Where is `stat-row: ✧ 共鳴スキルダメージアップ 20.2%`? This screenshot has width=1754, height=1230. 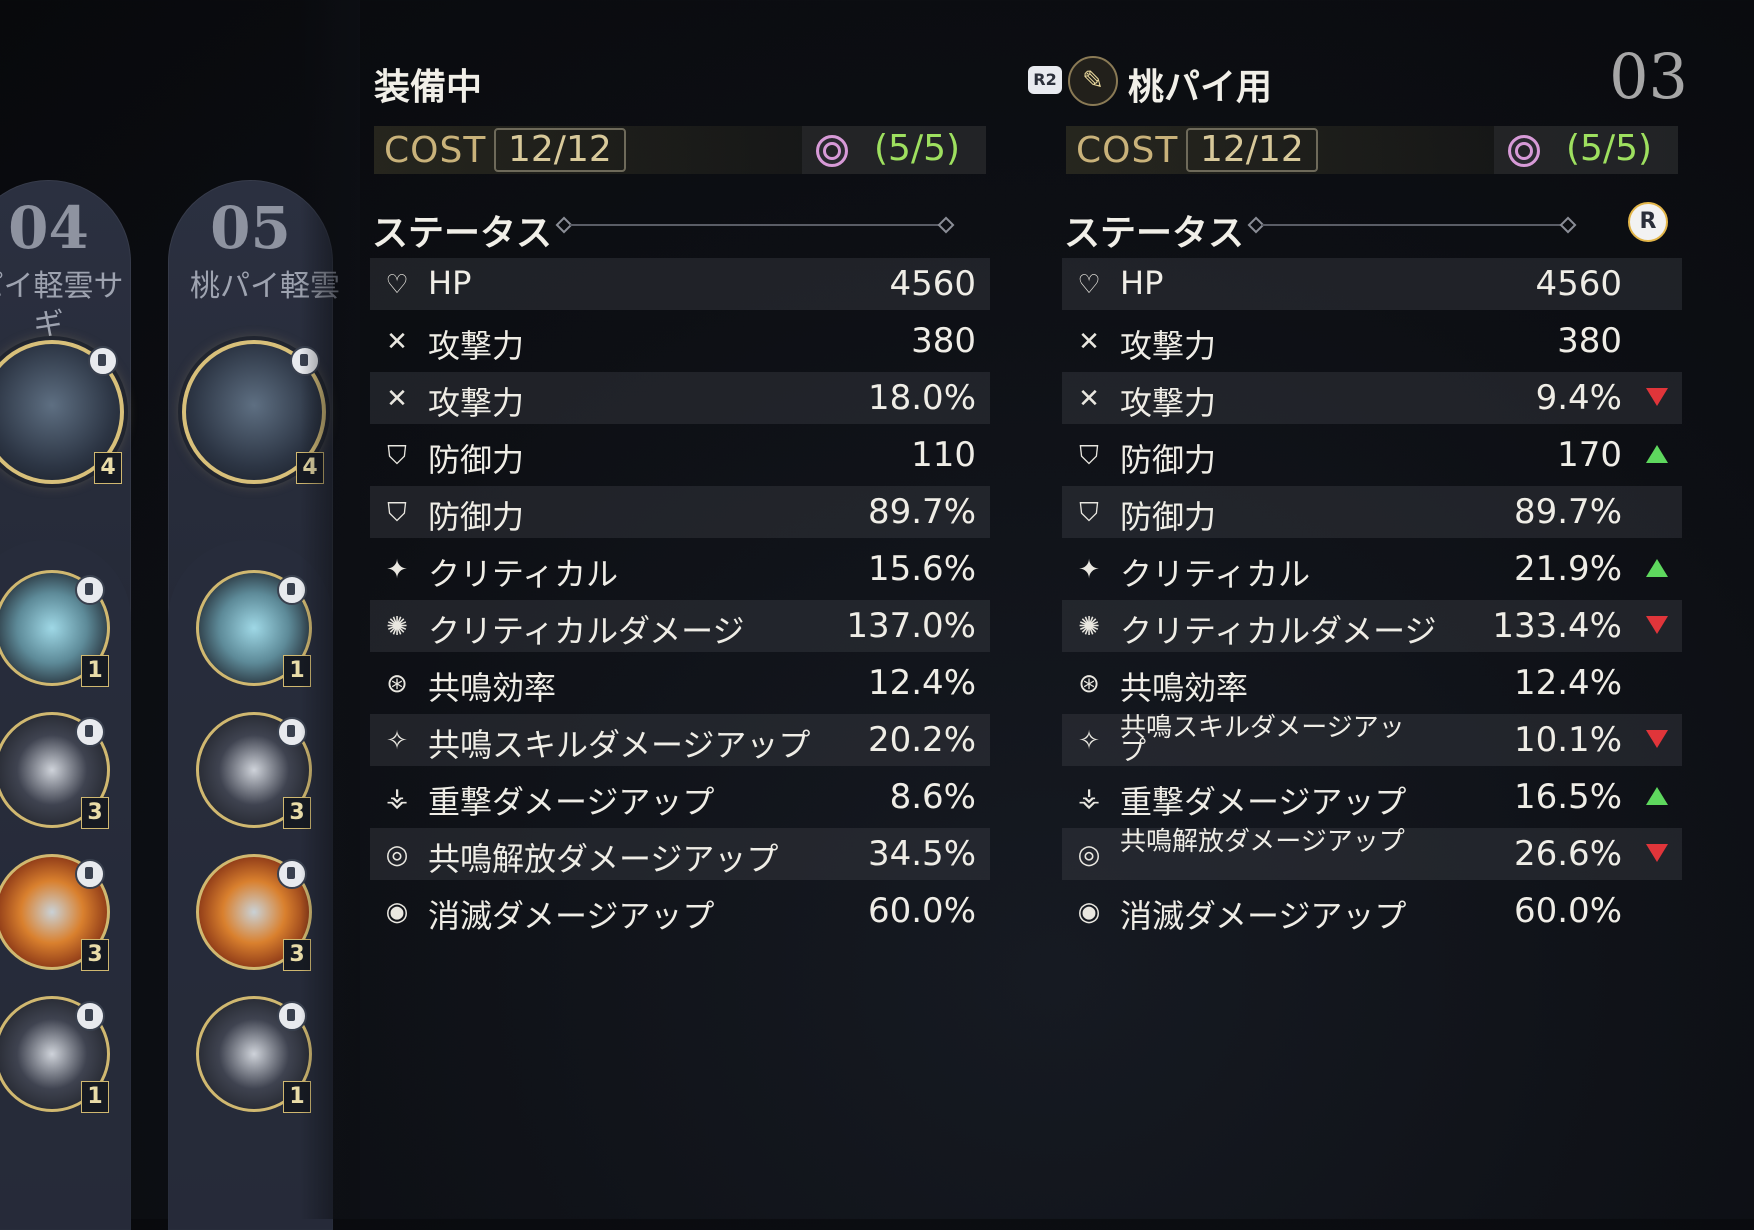 stat-row: ✧ 共鳴スキルダメージアップ 20.2% is located at coordinates (680, 740).